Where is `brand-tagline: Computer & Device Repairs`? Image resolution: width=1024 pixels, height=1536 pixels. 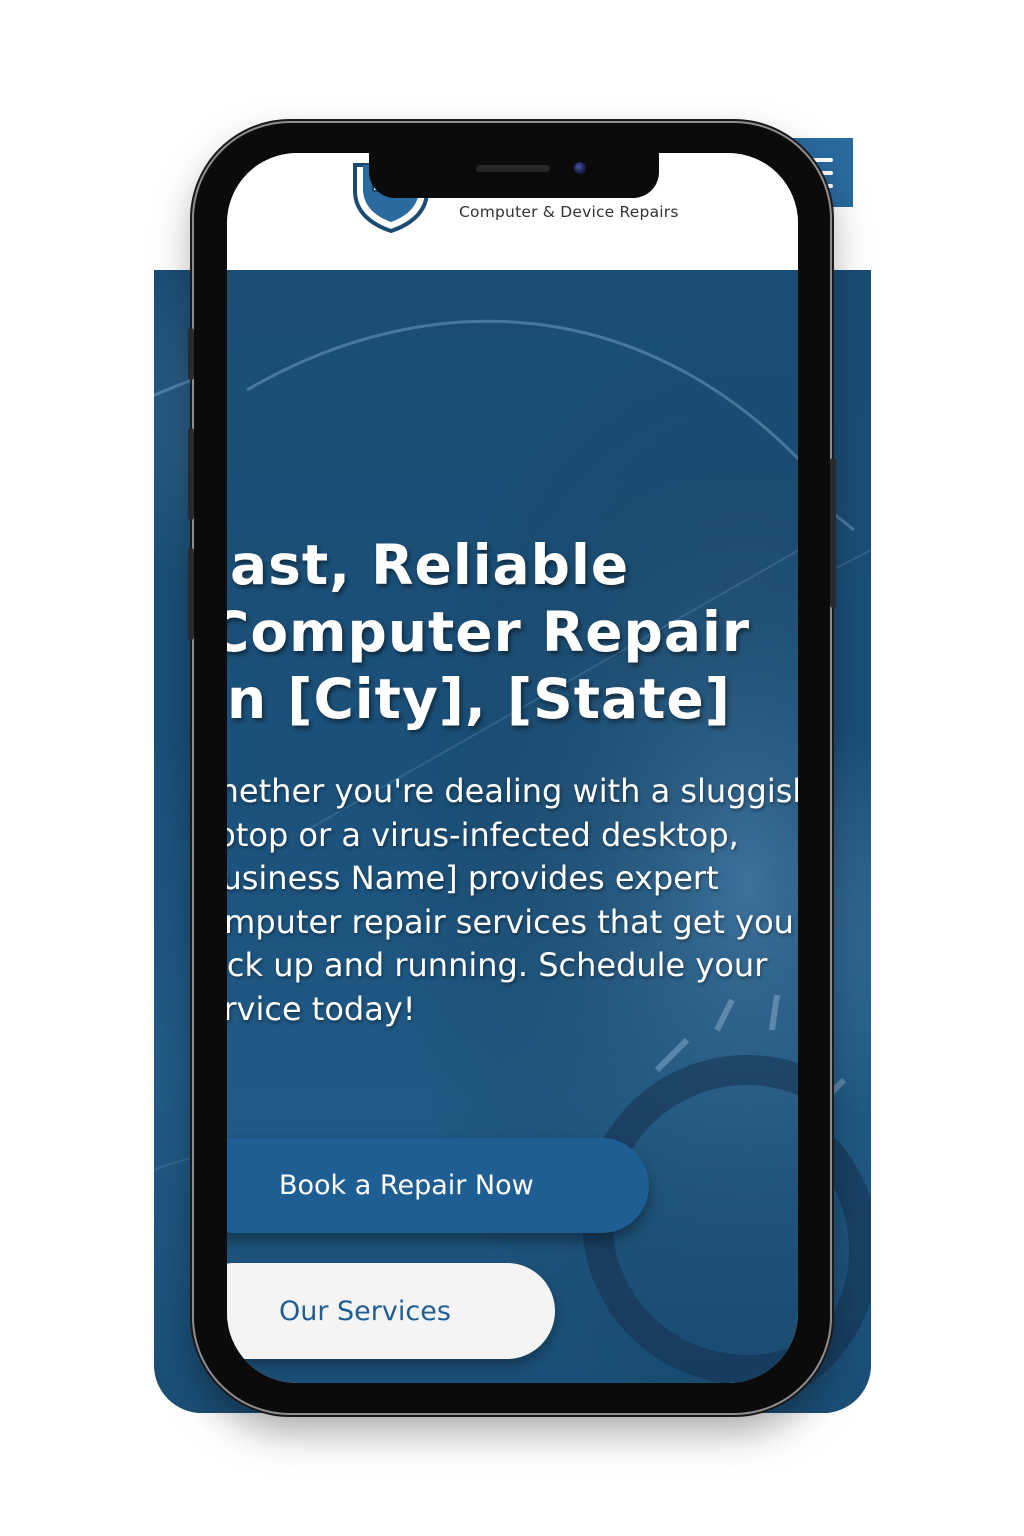
brand-tagline: Computer & Device Repairs is located at coordinates (569, 212).